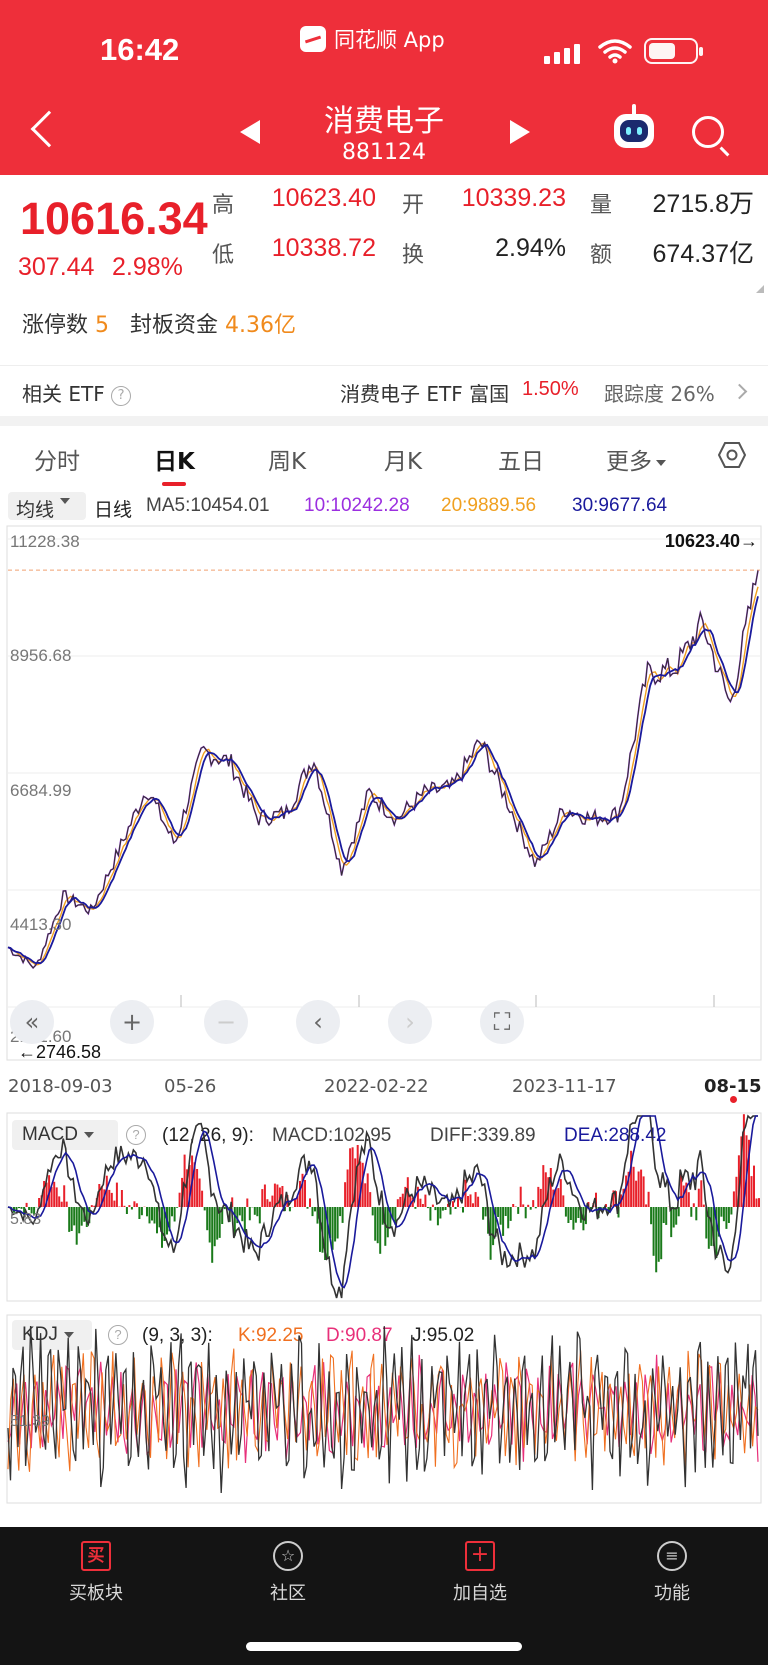 The height and width of the screenshot is (1665, 768). What do you see at coordinates (159, 323) in the screenshot?
I see `limit-up-row: 涨停数 5 封板资金 4.36亿` at bounding box center [159, 323].